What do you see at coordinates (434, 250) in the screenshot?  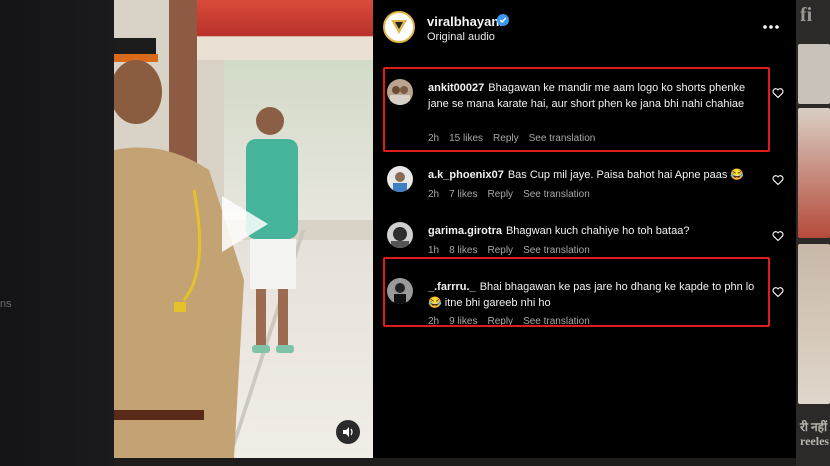 I see `comment-age: 1h` at bounding box center [434, 250].